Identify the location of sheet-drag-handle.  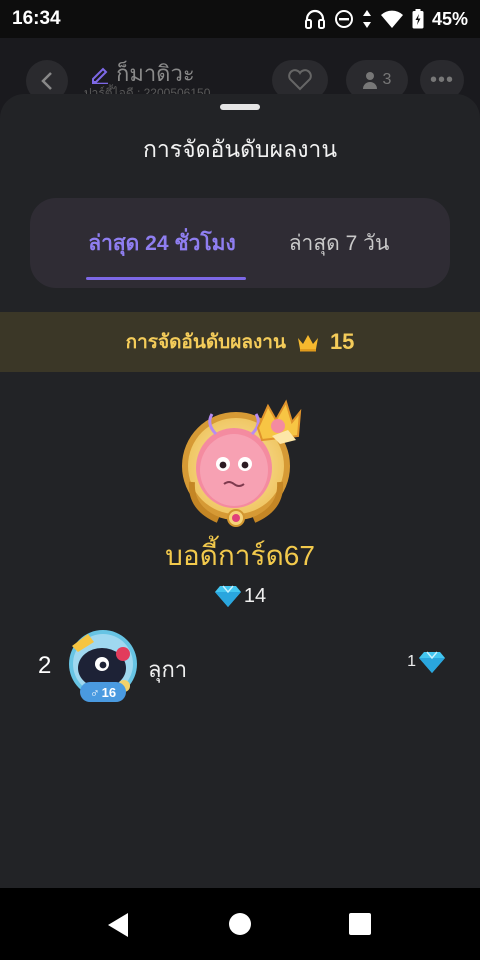
(240, 107).